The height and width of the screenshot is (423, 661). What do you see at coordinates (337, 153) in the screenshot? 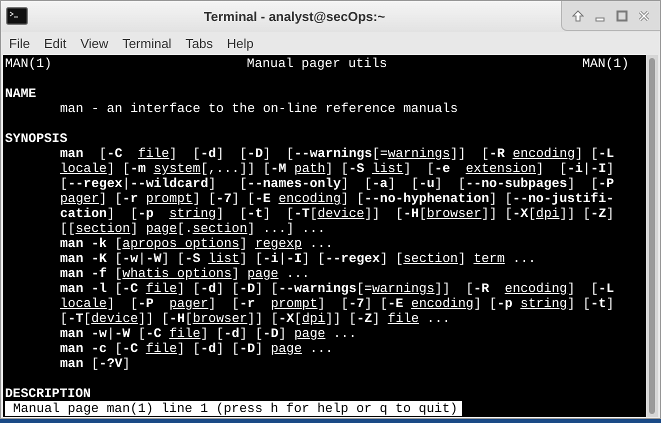
I see `man-text-line: man [-C file] [-d] [-D] [--warnings[=warnings]] [-R encoding] [-L` at bounding box center [337, 153].